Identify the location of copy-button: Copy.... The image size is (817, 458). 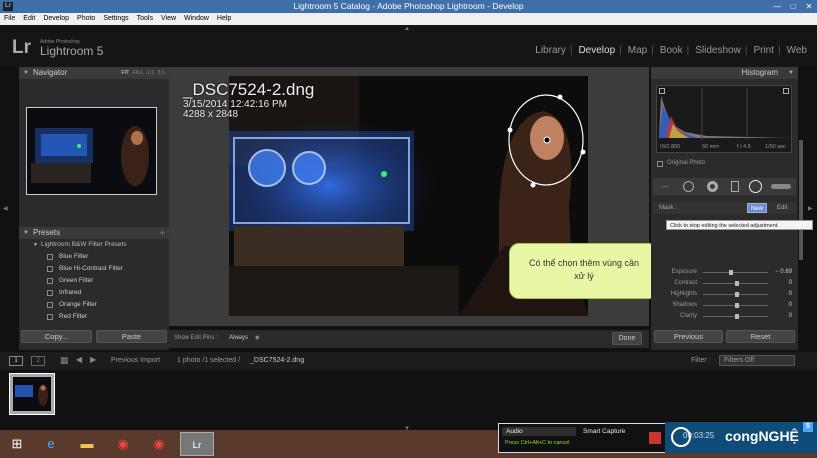
(56, 336).